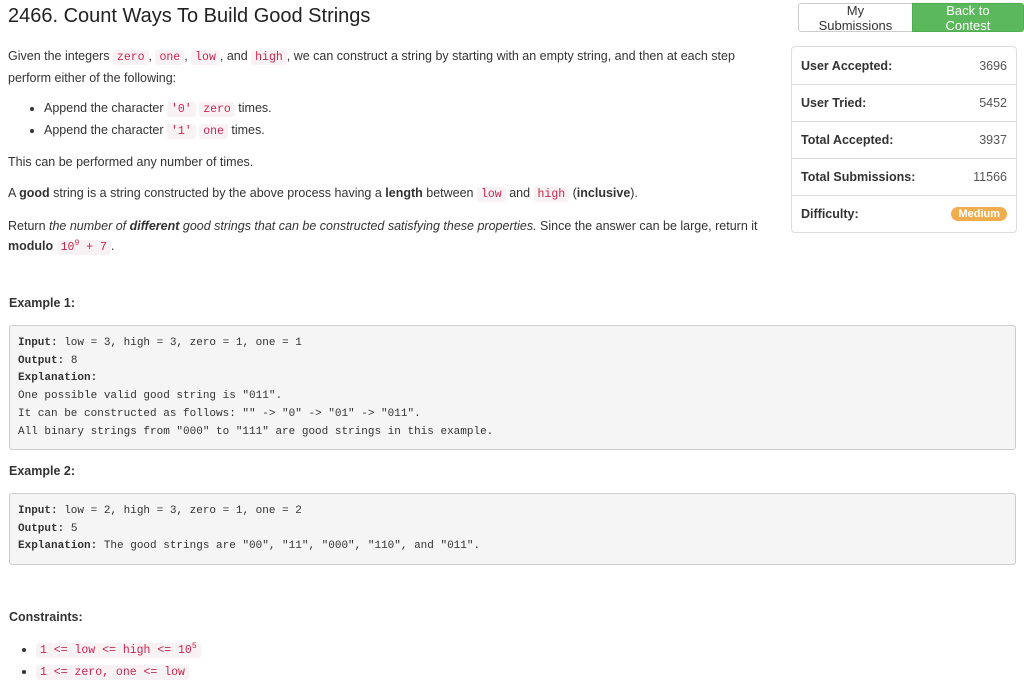 This screenshot has height=685, width=1024. Describe the element at coordinates (904, 65) in the screenshot. I see `stats-row-user-accepted: User Accepted: 3696` at that location.